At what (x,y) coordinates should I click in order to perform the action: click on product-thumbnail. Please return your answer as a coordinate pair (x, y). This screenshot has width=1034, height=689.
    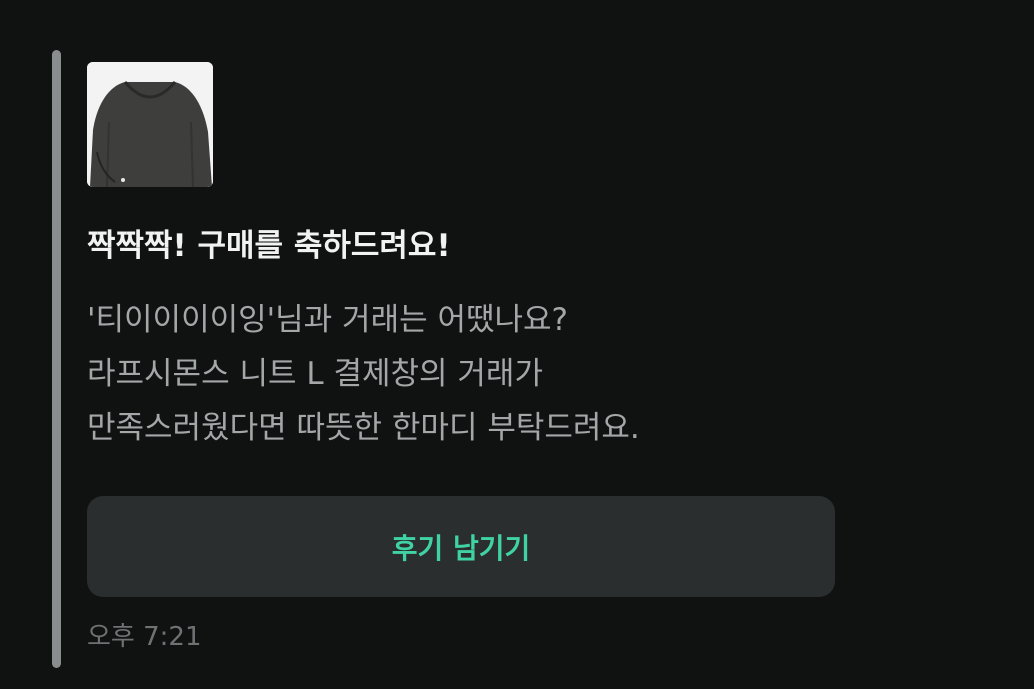
    Looking at the image, I should click on (150, 124).